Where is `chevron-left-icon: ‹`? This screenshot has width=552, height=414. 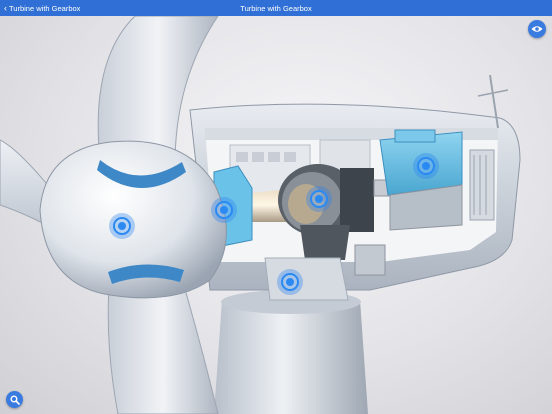
chevron-left-icon: ‹ is located at coordinates (5, 8).